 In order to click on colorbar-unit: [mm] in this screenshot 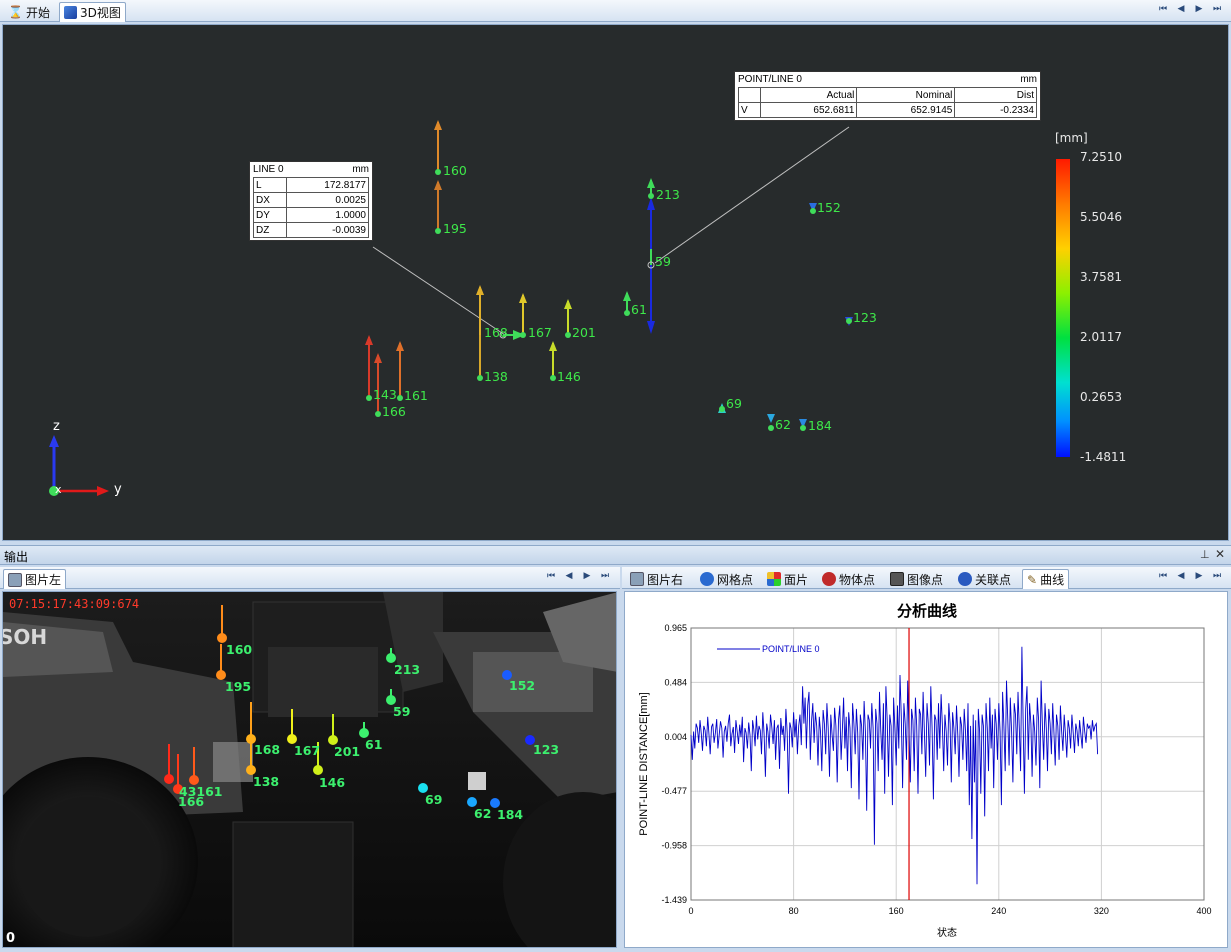, I will do `click(1071, 138)`.